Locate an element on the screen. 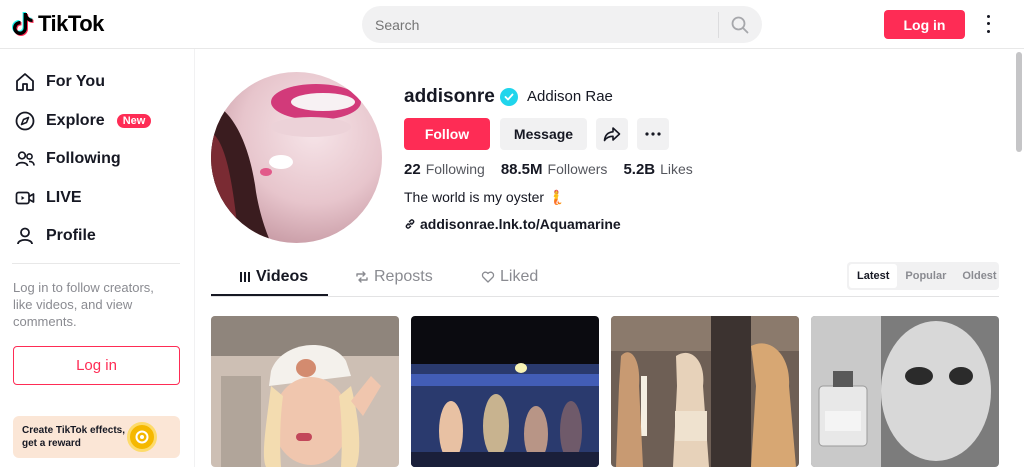 The height and width of the screenshot is (467, 1024). search-button is located at coordinates (740, 24).